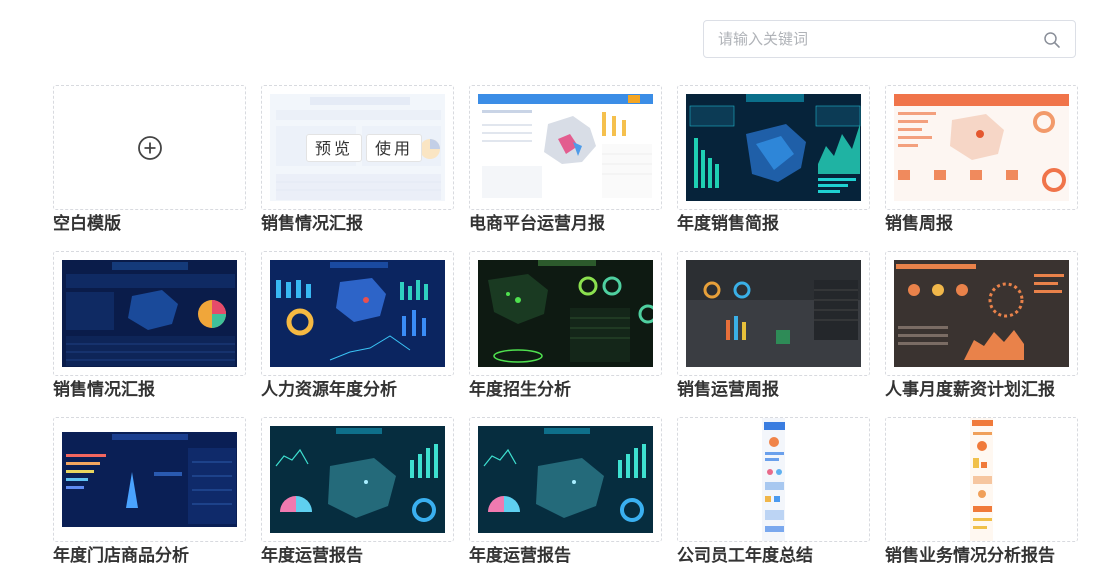  I want to click on search-input, so click(876, 39).